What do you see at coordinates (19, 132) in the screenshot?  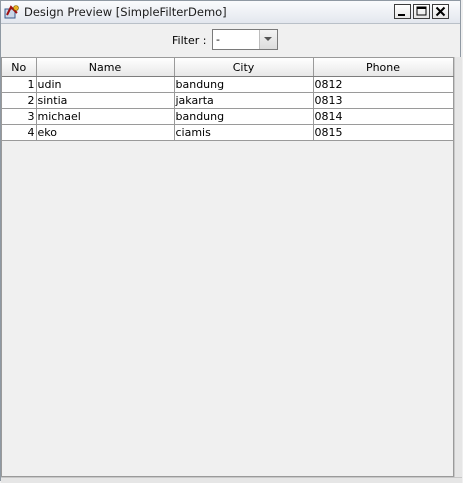 I see `cell-no: 4` at bounding box center [19, 132].